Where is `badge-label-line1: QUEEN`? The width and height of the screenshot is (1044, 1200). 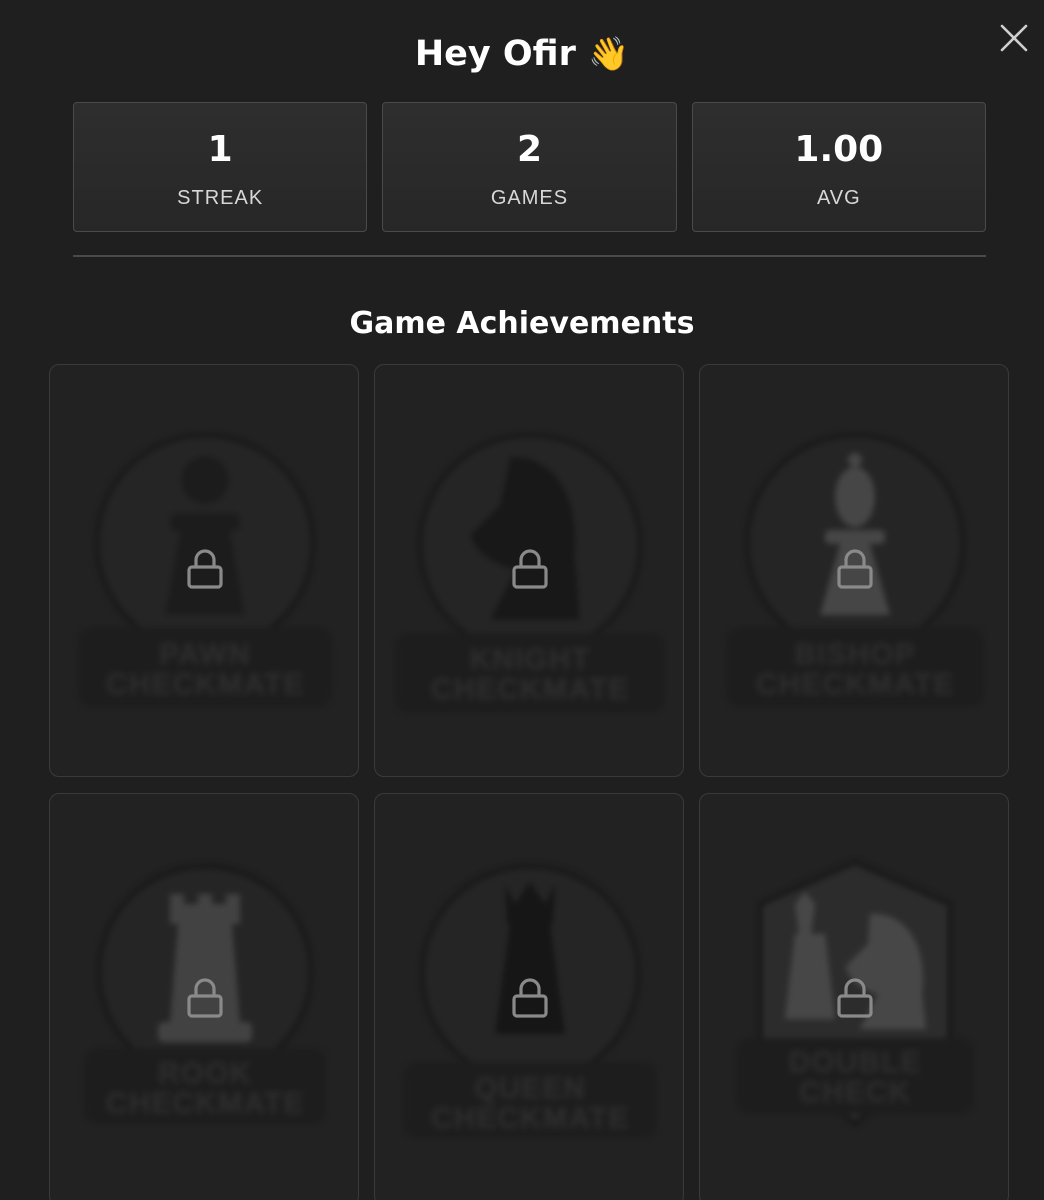
badge-label-line1: QUEEN is located at coordinates (530, 1088).